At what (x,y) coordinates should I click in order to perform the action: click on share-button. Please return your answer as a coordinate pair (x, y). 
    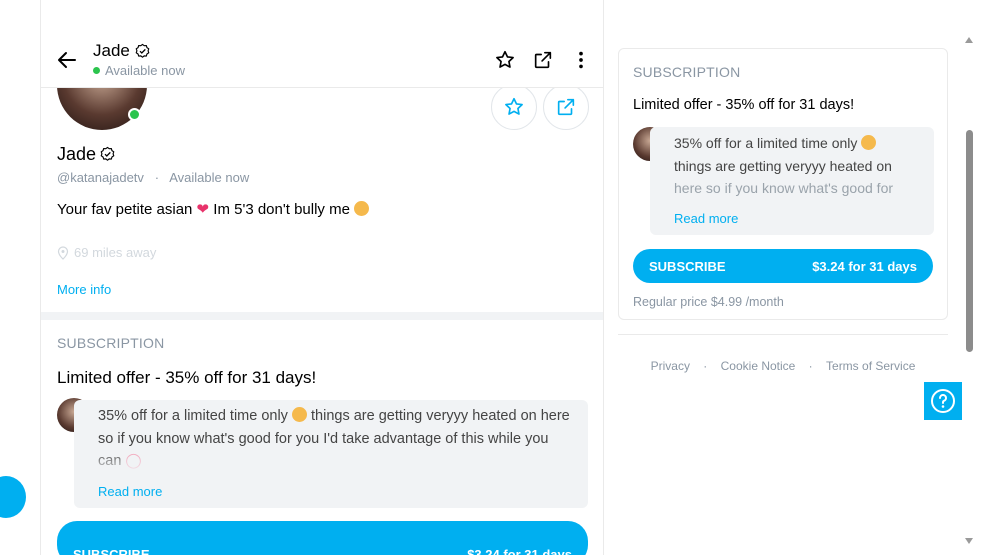
    Looking at the image, I should click on (543, 60).